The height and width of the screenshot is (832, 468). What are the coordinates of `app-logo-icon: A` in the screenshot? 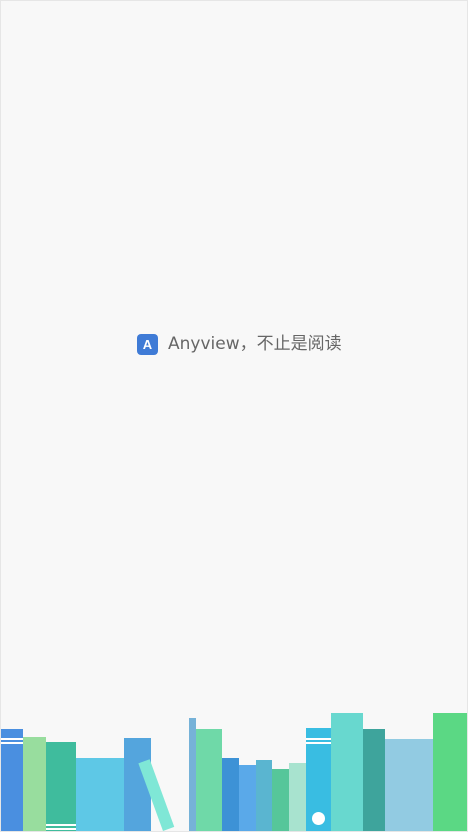 It's located at (147, 344).